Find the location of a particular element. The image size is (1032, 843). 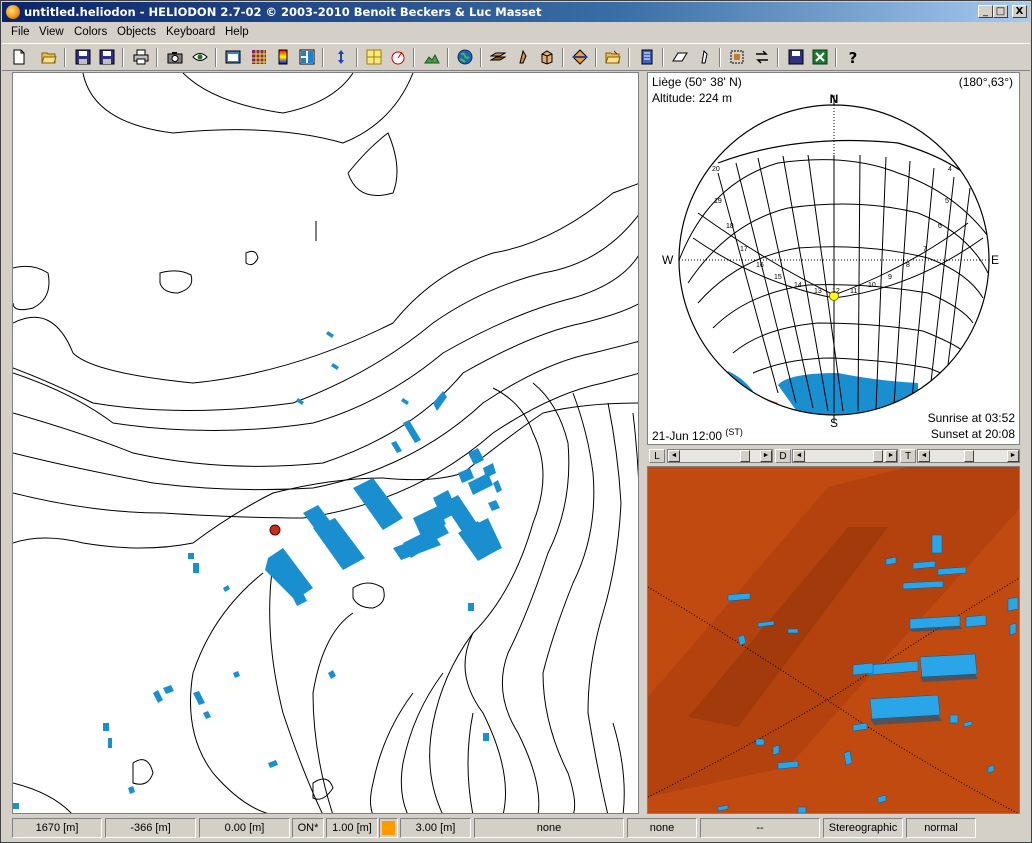

compass-east-label: E is located at coordinates (995, 260).